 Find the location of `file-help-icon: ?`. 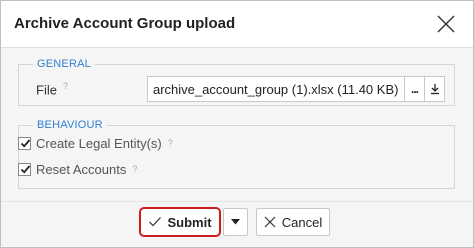

file-help-icon: ? is located at coordinates (65, 86).